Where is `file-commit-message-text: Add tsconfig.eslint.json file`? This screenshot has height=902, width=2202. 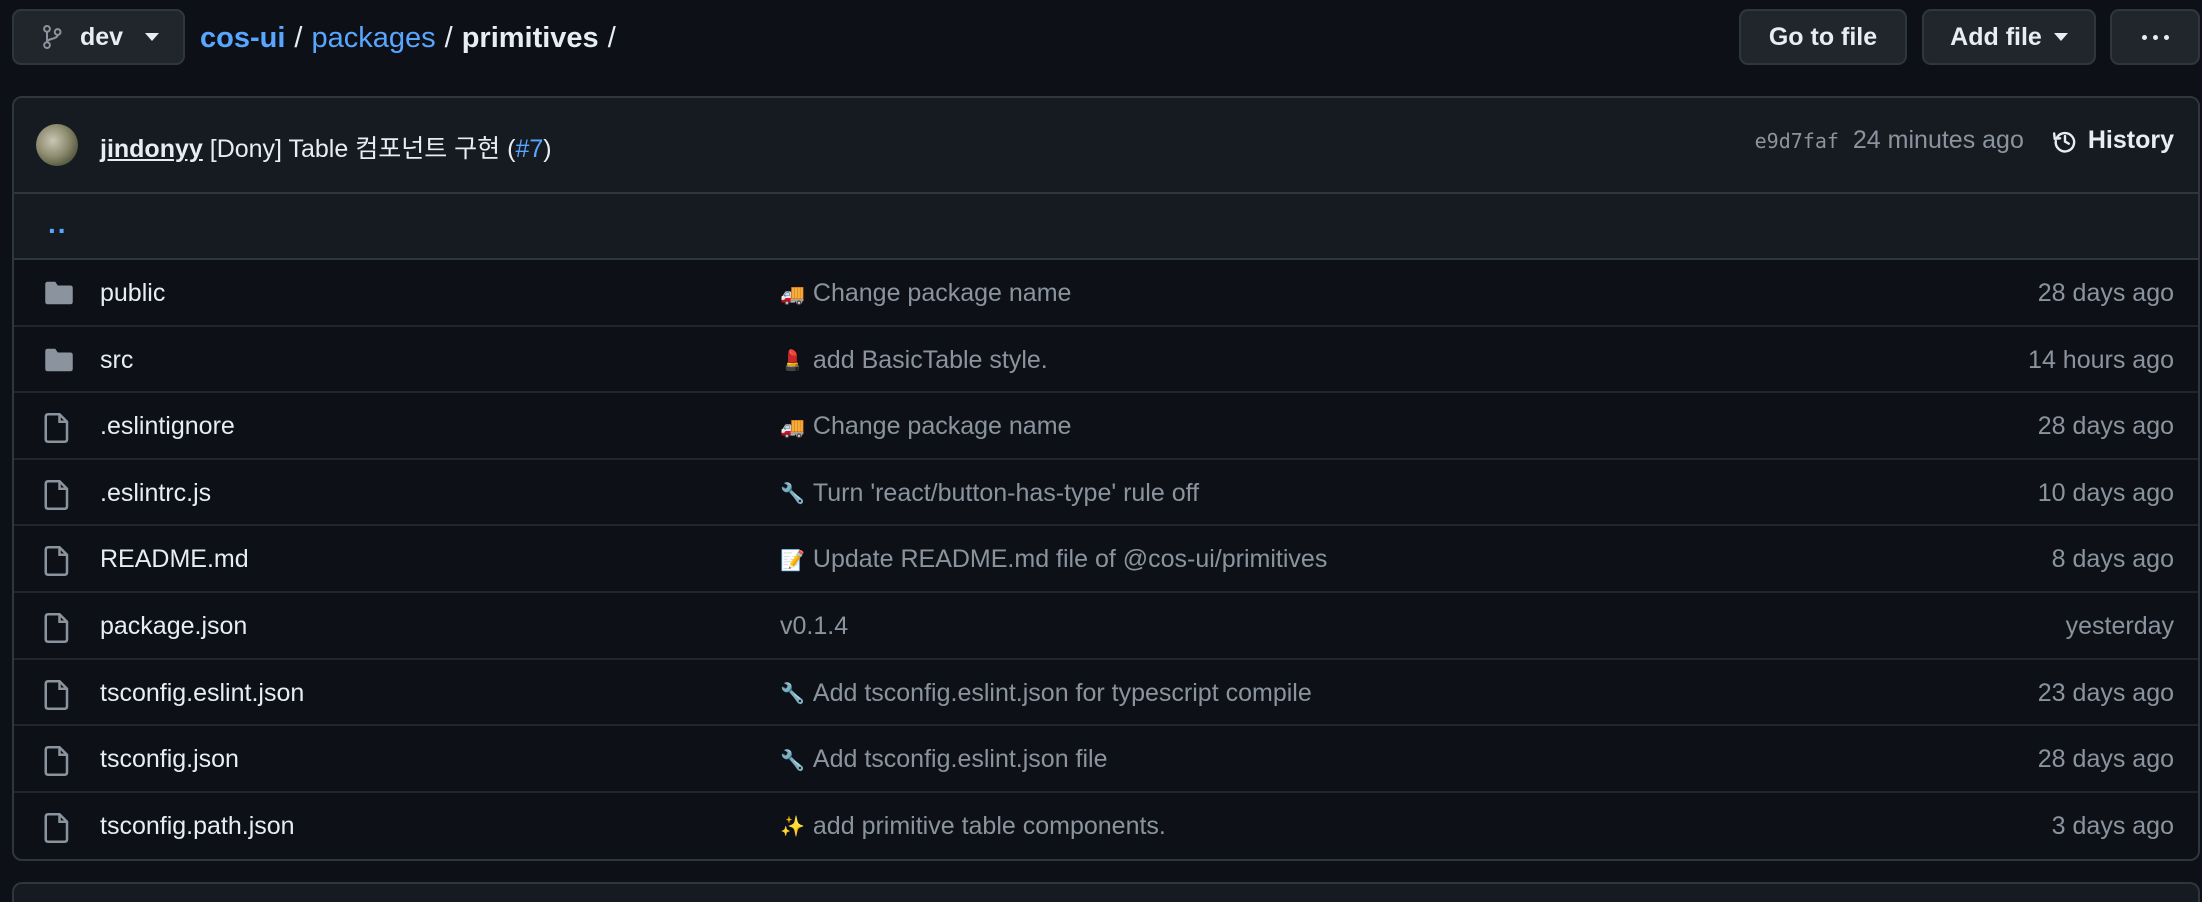
file-commit-message-text: Add tsconfig.eslint.json file is located at coordinates (960, 759).